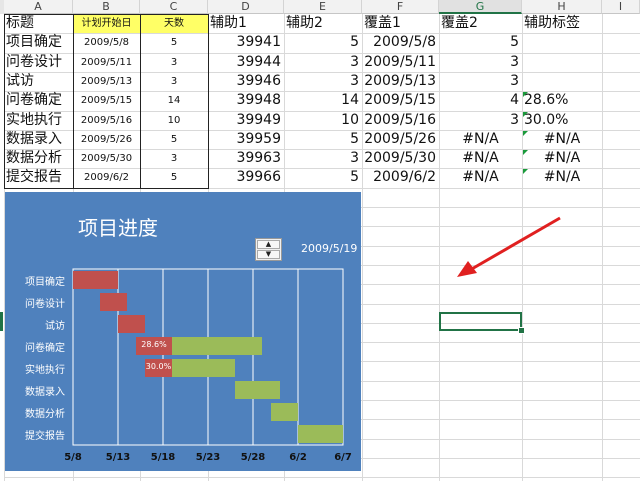  I want to click on header-cell-G: 覆盖2, so click(480, 23).